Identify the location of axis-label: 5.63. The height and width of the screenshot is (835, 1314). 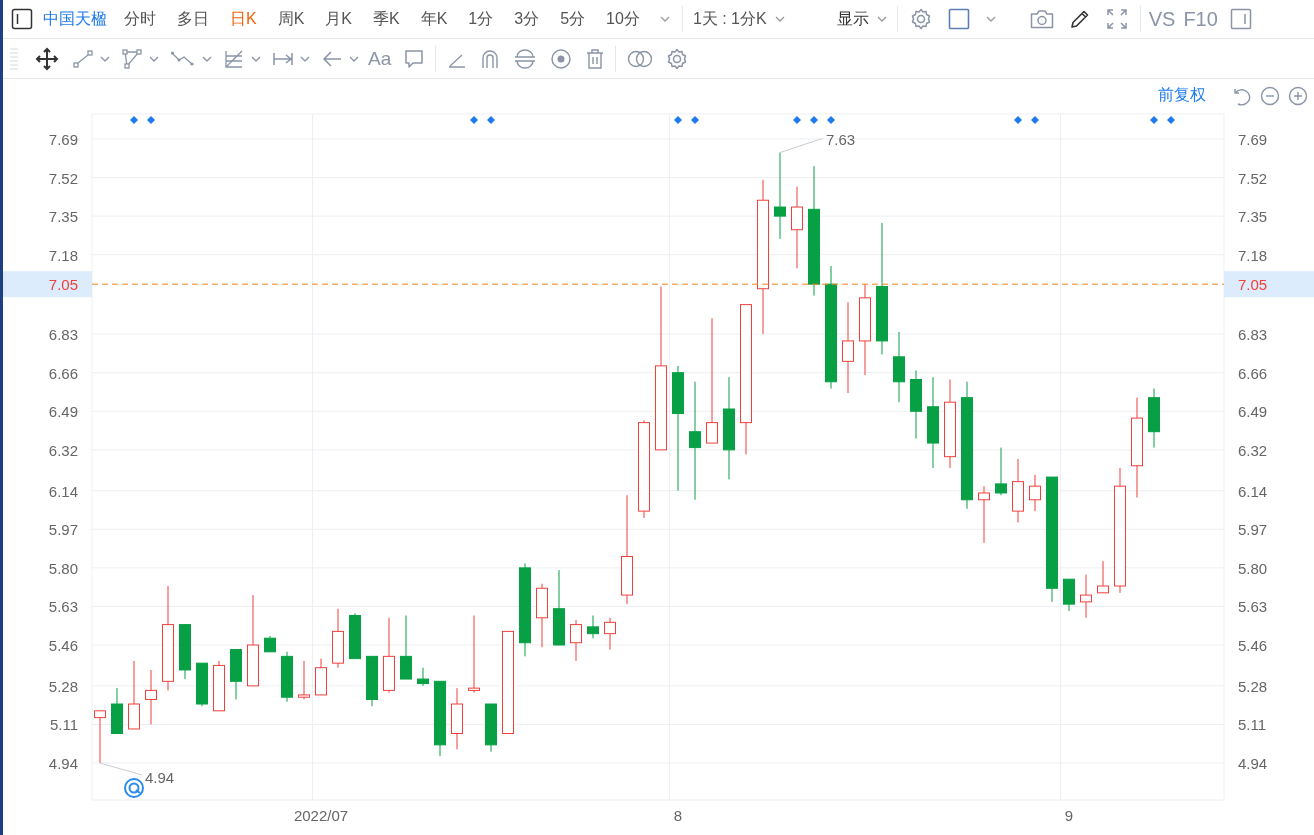
(63, 607).